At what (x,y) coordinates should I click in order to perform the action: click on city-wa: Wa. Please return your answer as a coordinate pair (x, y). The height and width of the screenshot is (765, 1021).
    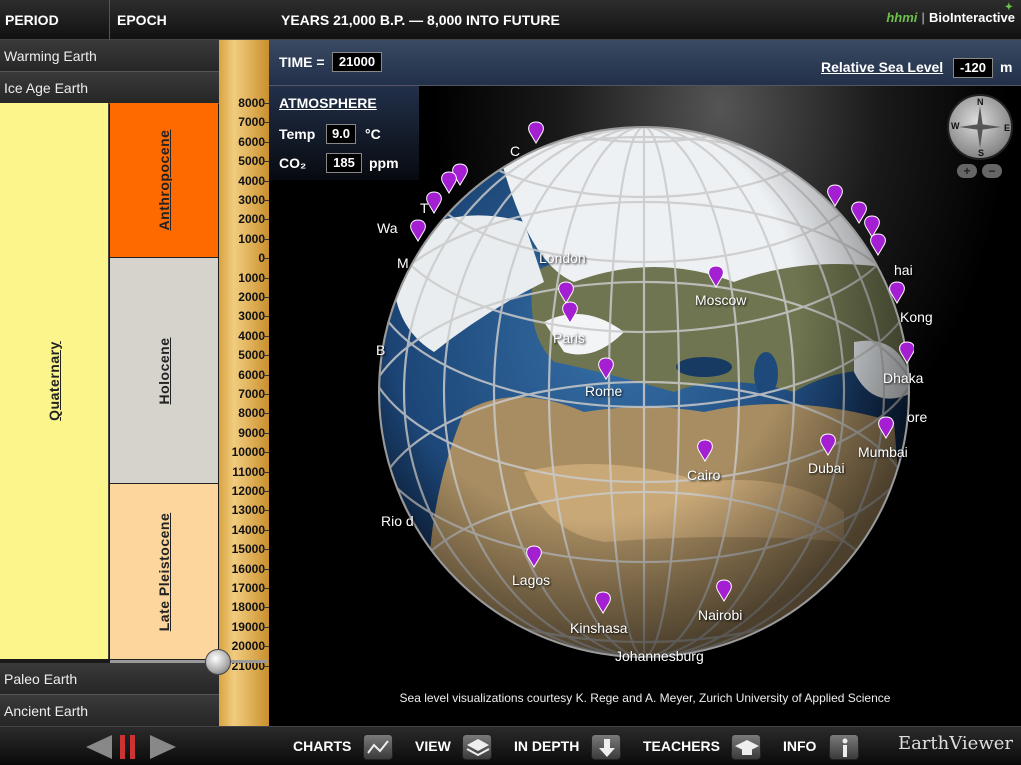
    Looking at the image, I should click on (387, 228).